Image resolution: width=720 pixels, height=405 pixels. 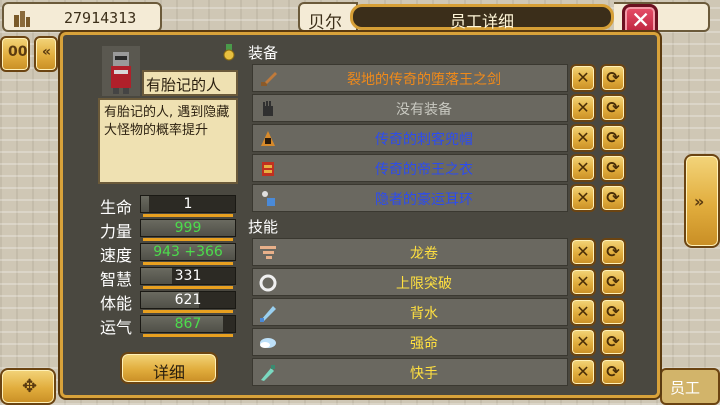 What do you see at coordinates (325, 23) in the screenshot?
I see `department-tab-label: 贝尔` at bounding box center [325, 23].